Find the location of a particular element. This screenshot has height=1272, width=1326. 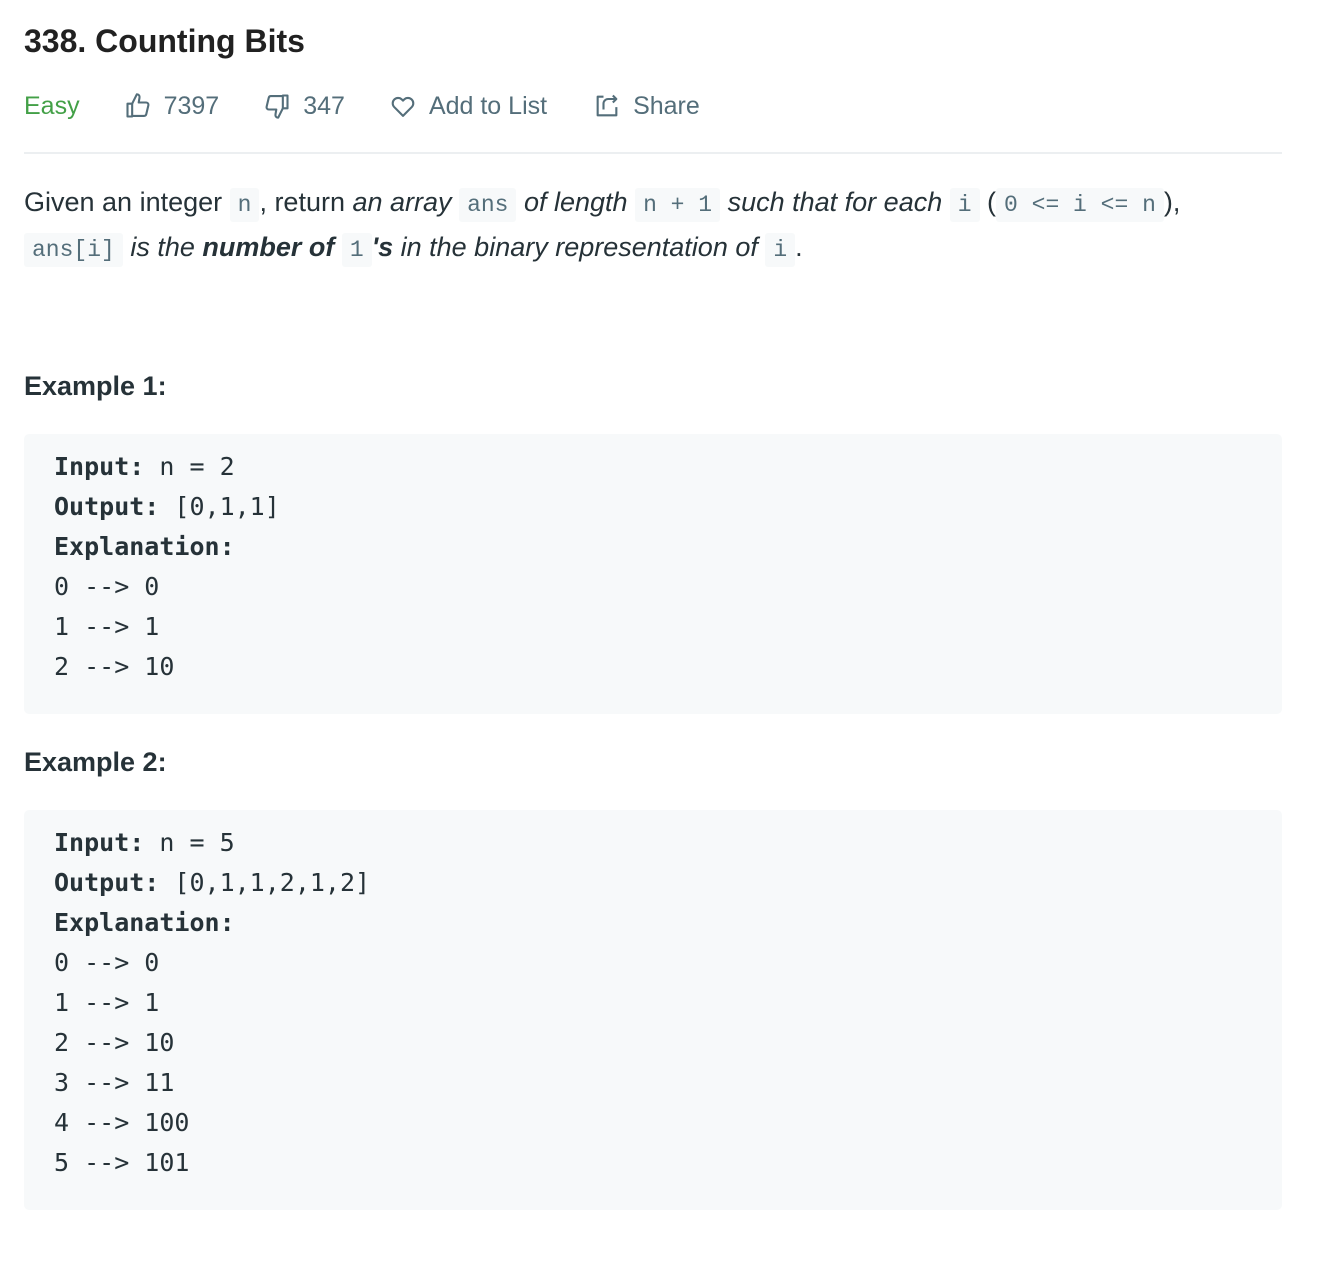

desc-emphasis: such that for each is located at coordinates (835, 202).